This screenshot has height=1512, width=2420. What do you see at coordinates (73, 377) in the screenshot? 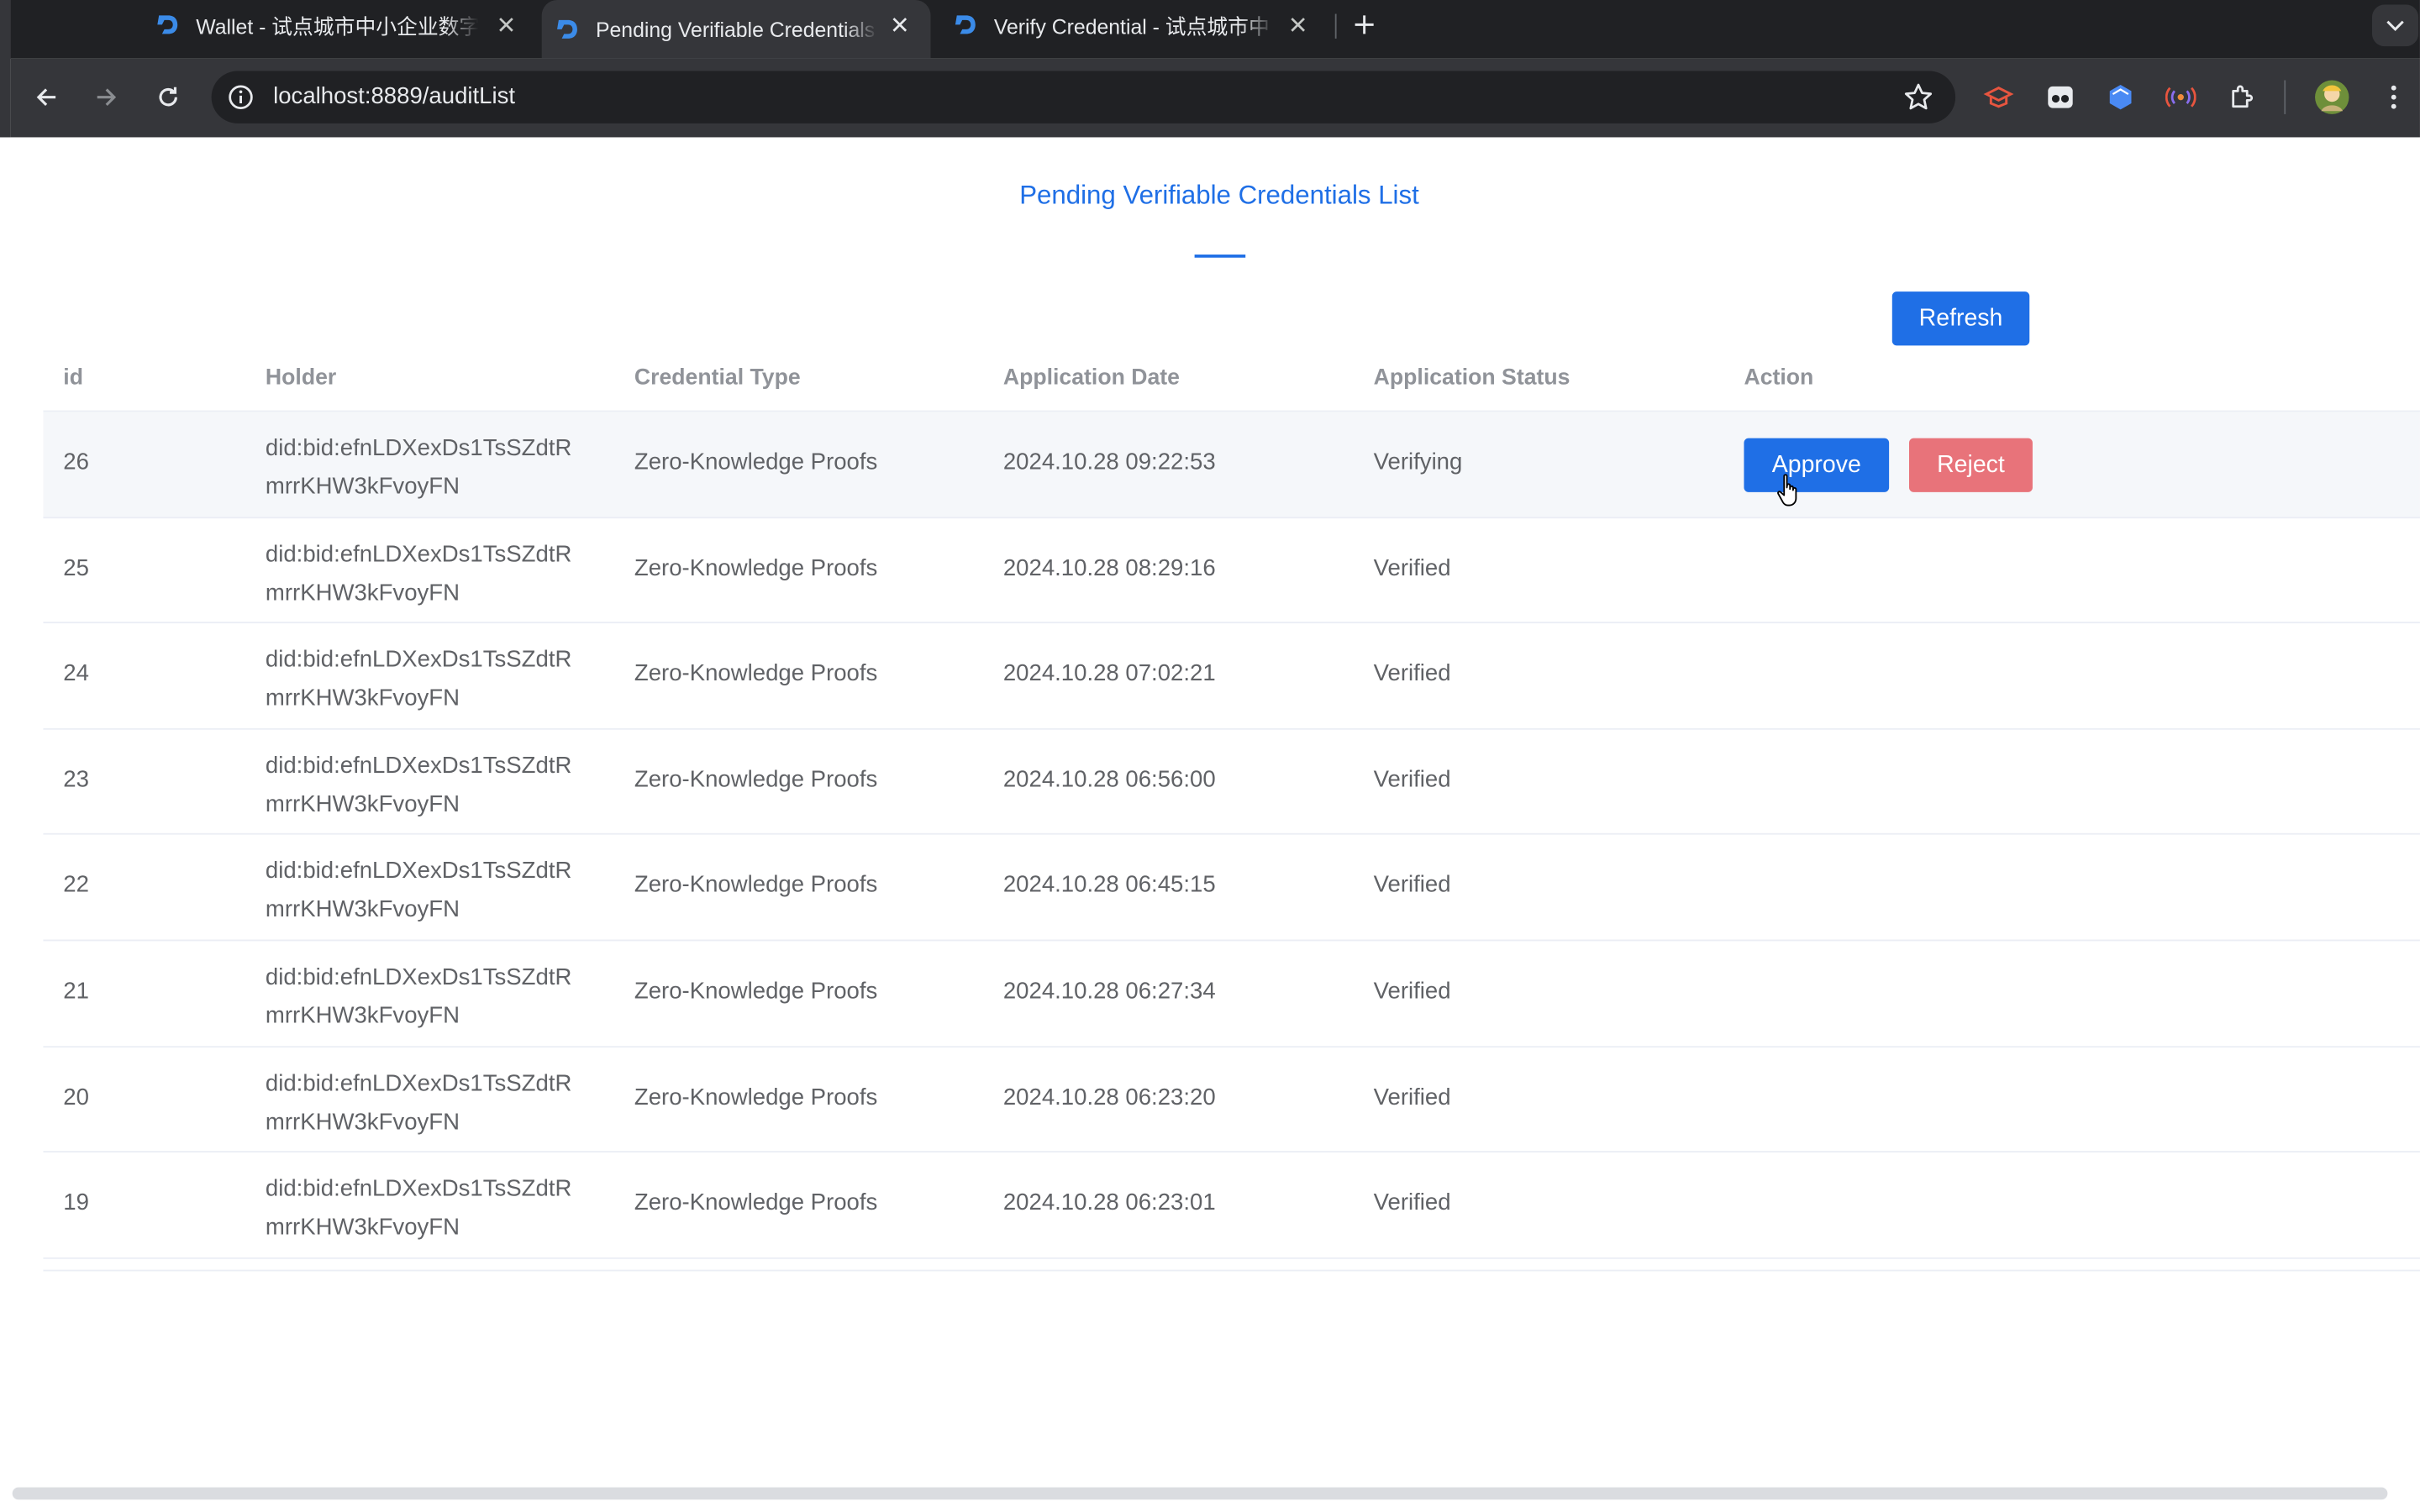
I see `column-header-id: id` at bounding box center [73, 377].